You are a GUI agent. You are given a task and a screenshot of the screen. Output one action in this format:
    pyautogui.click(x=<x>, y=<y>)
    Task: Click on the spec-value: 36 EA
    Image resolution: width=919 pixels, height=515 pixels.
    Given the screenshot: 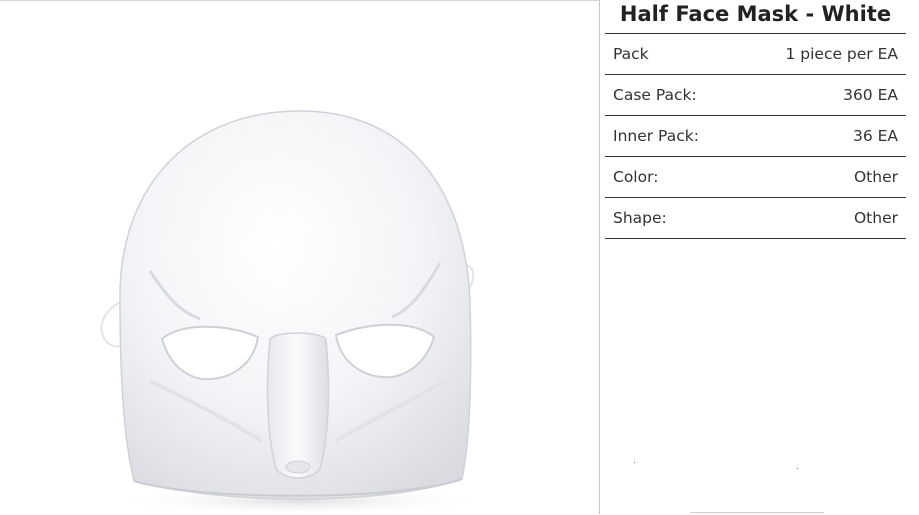 What is the action you would take?
    pyautogui.click(x=875, y=136)
    